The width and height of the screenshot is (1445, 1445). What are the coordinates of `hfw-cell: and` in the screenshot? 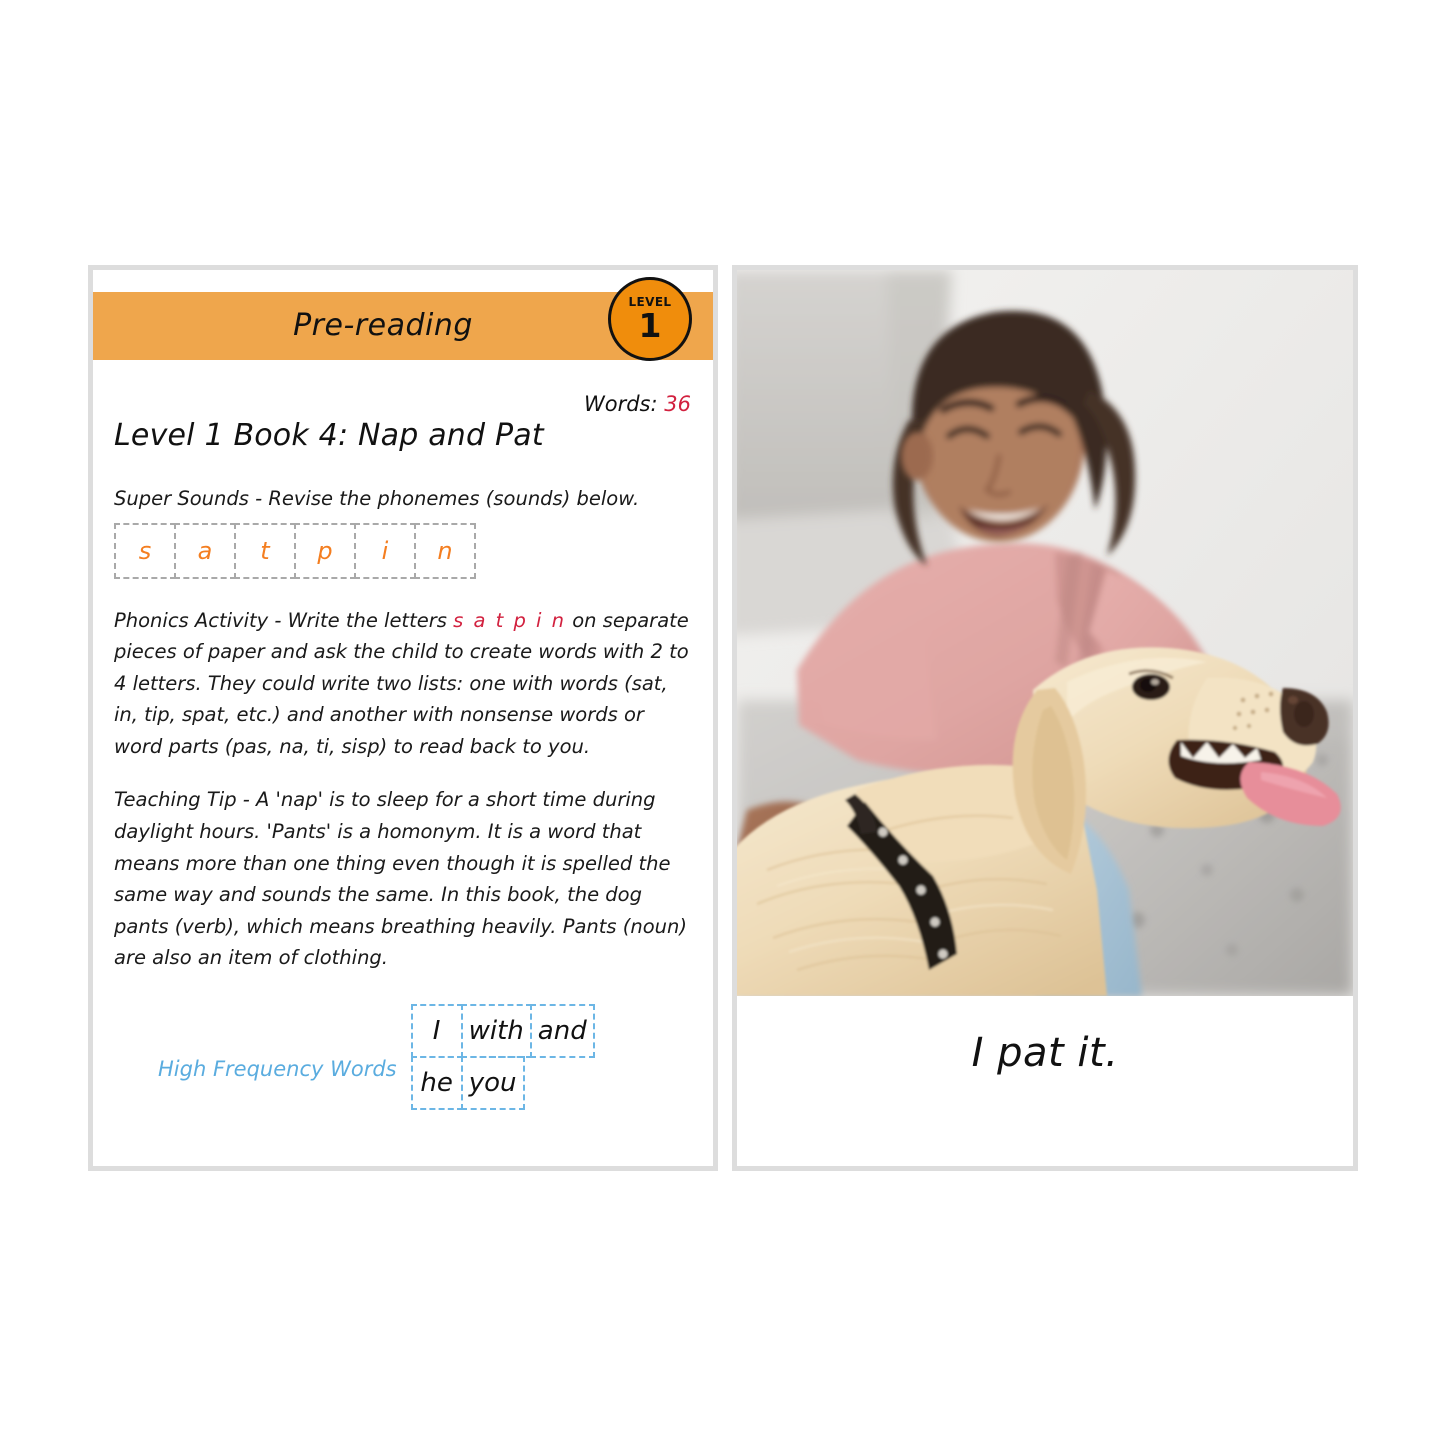 It's located at (562, 1030).